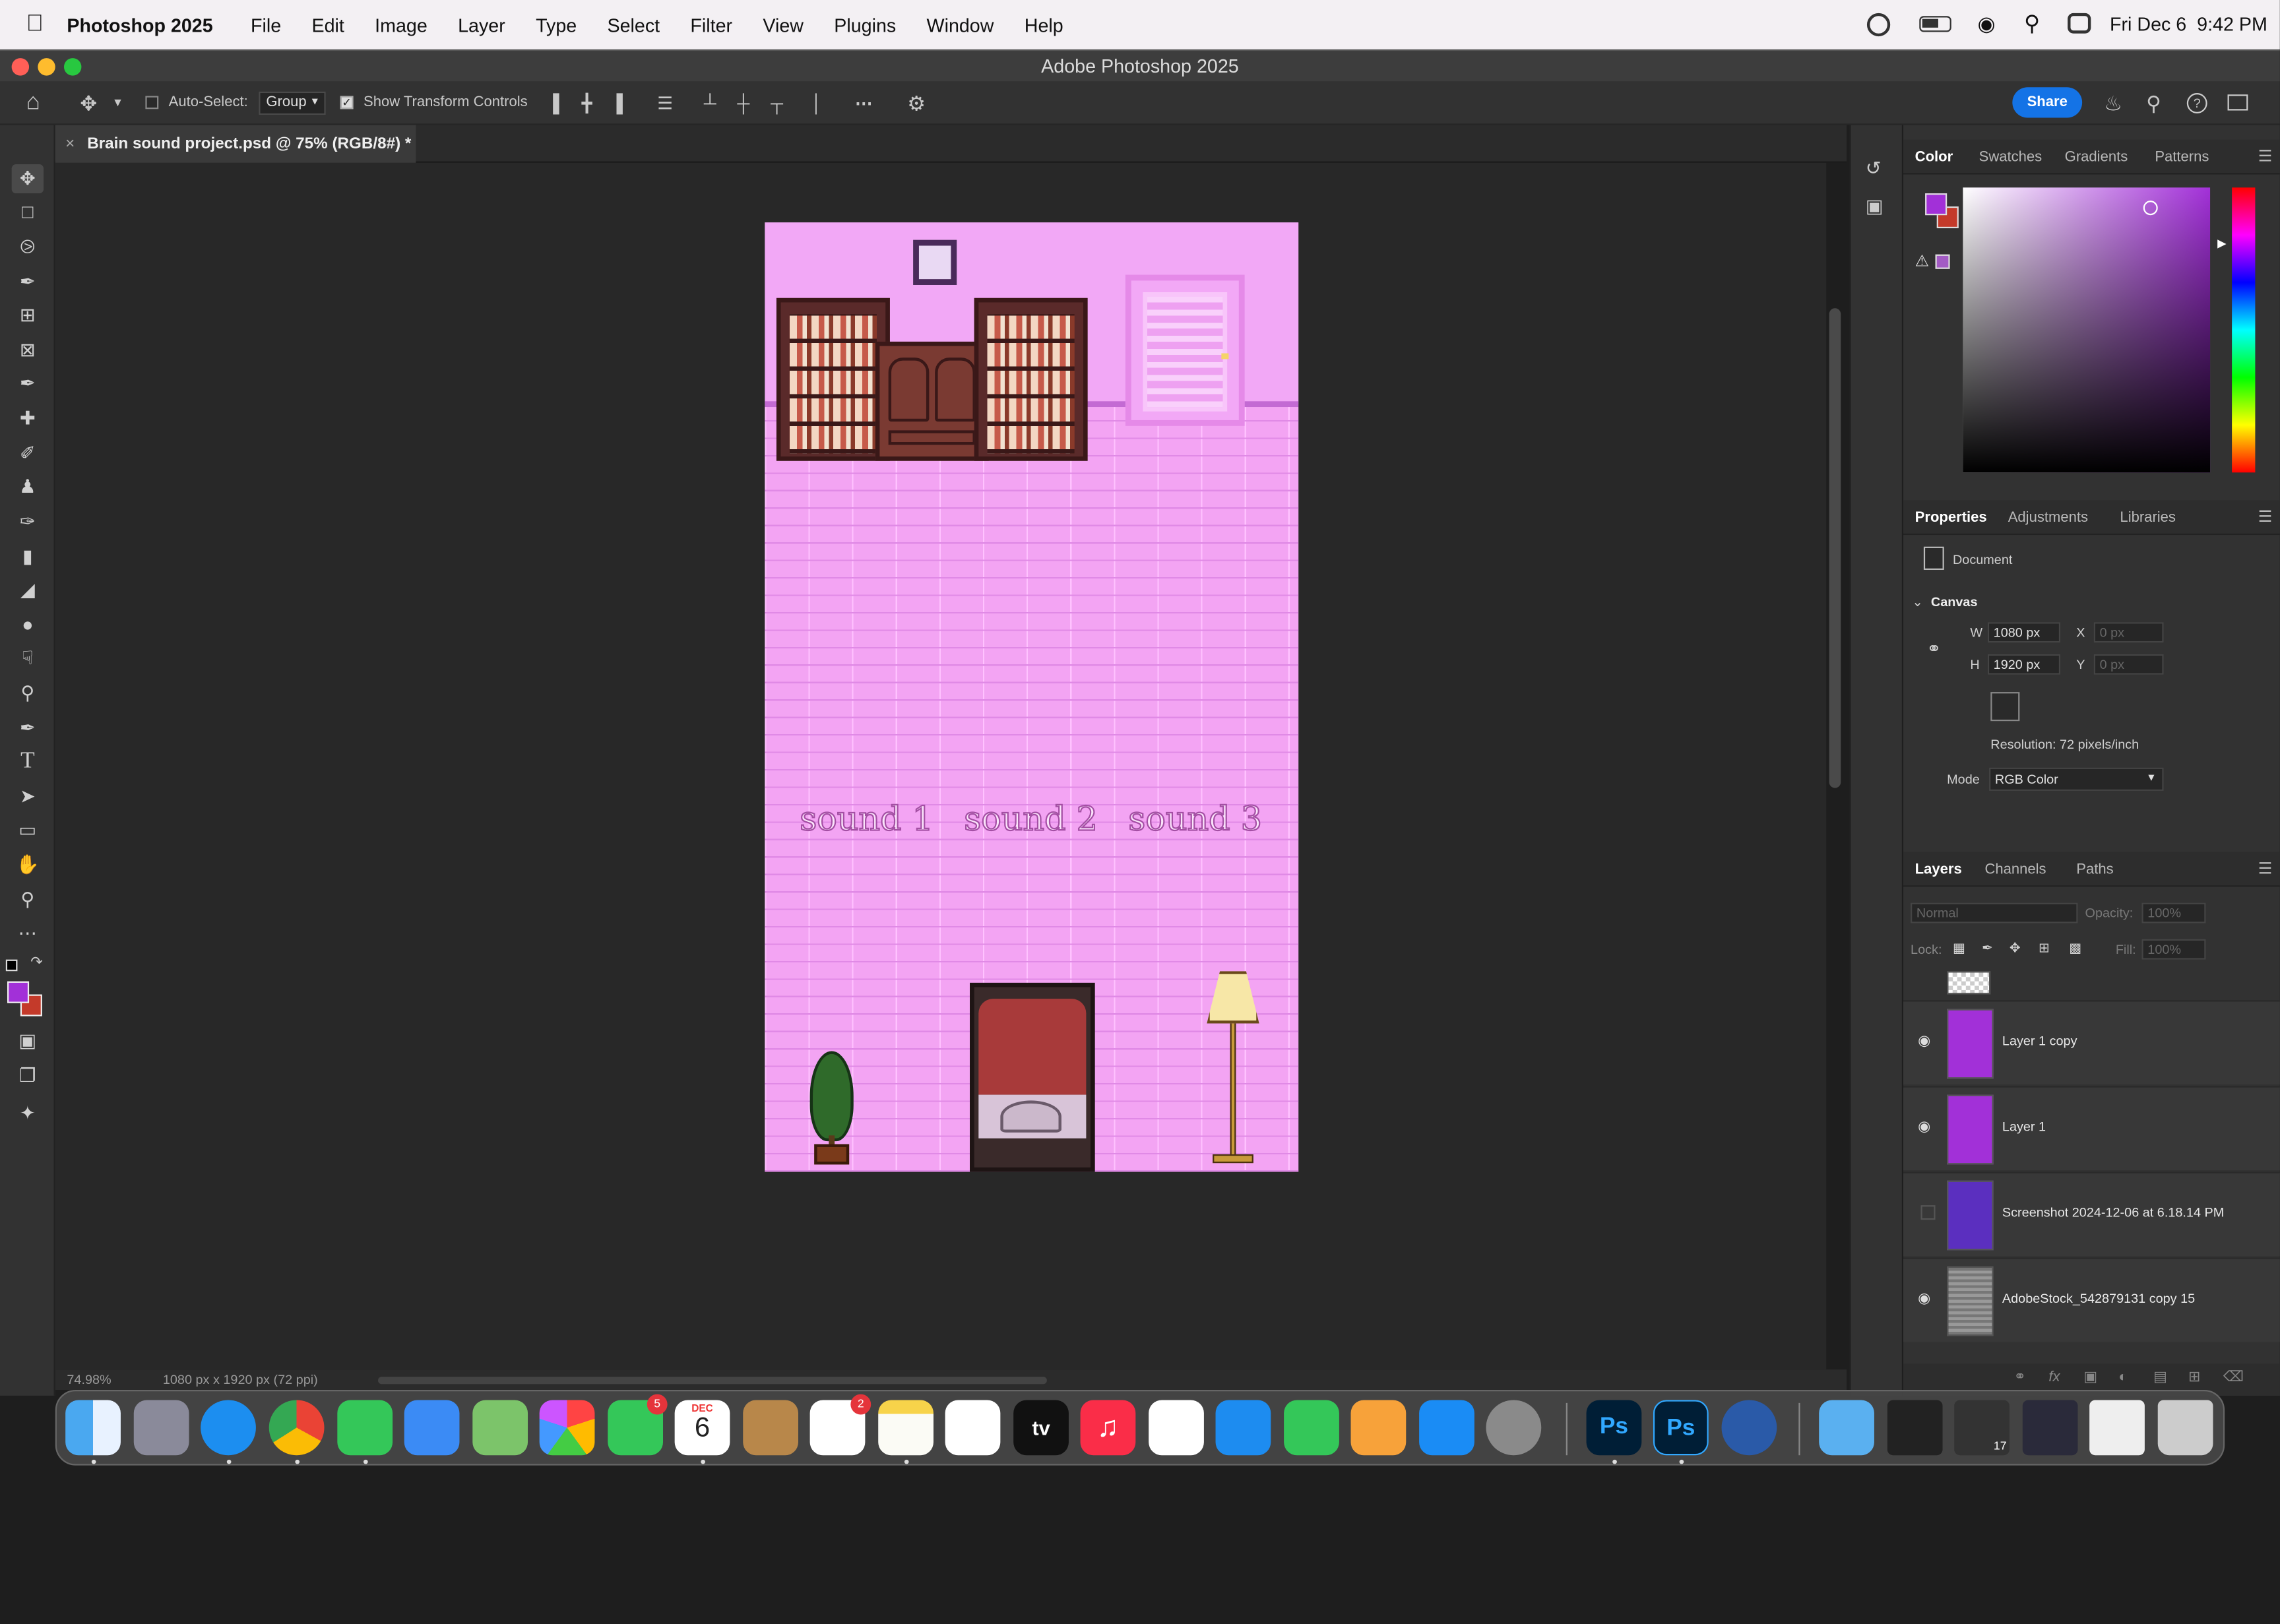  What do you see at coordinates (20, 67) in the screenshot?
I see `close-window-button` at bounding box center [20, 67].